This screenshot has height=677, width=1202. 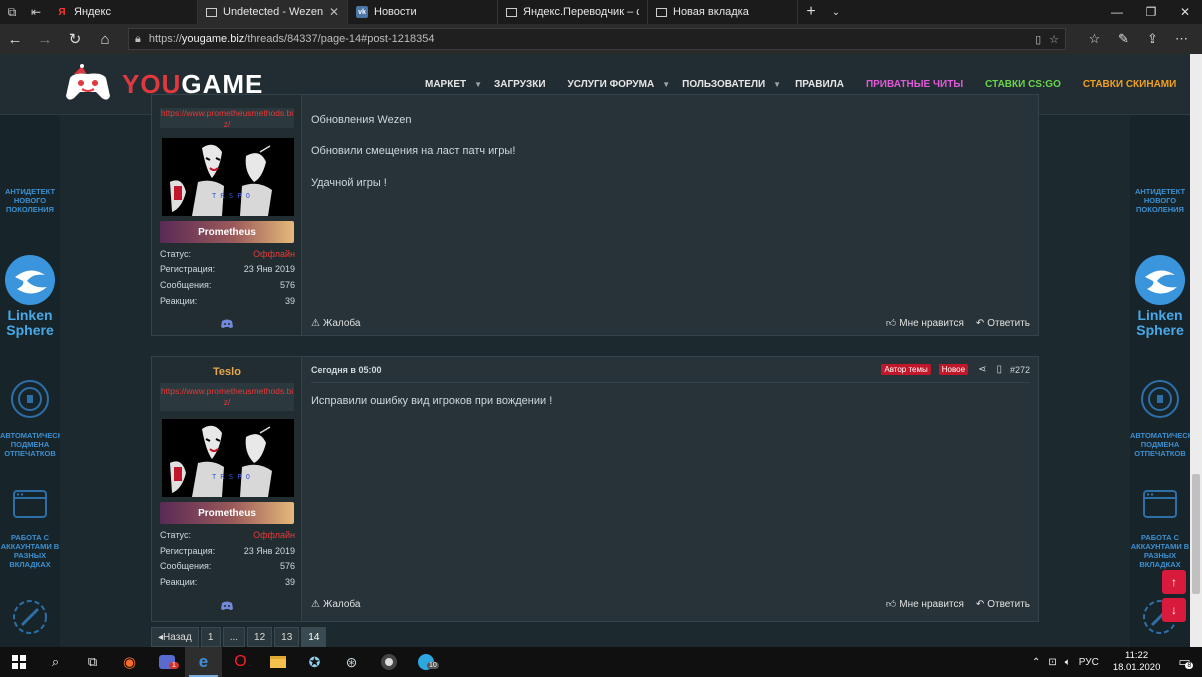 I want to click on scrollbar-thumb, so click(x=1196, y=534).